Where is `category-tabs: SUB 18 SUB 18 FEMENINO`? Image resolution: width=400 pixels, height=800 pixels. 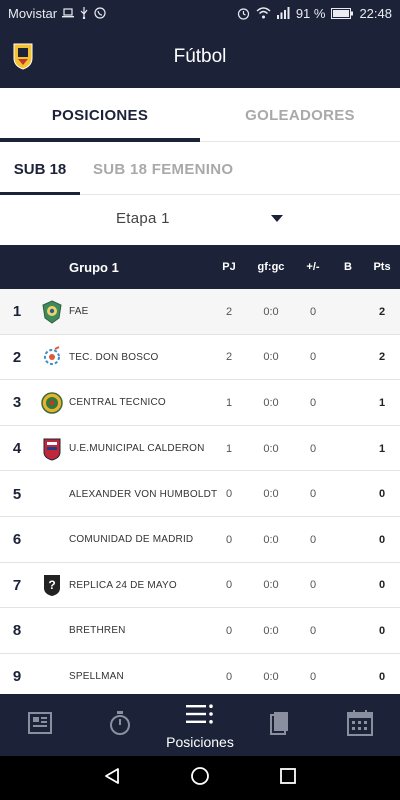 category-tabs: SUB 18 SUB 18 FEMENINO is located at coordinates (200, 169).